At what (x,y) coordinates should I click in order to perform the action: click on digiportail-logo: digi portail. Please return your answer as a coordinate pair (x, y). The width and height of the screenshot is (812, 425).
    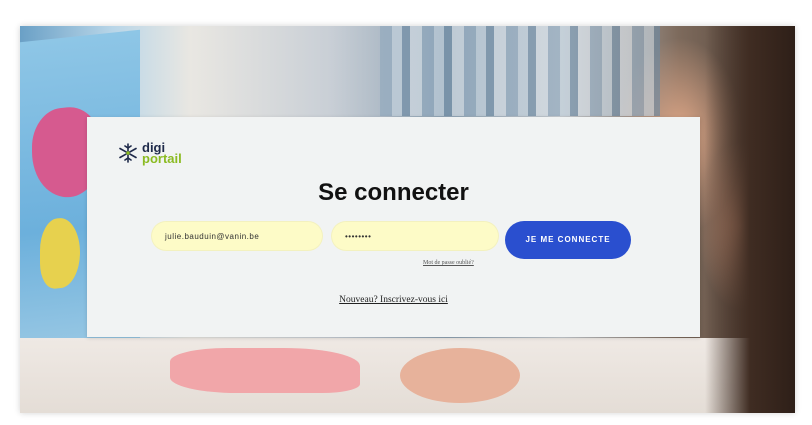
    Looking at the image, I should click on (149, 153).